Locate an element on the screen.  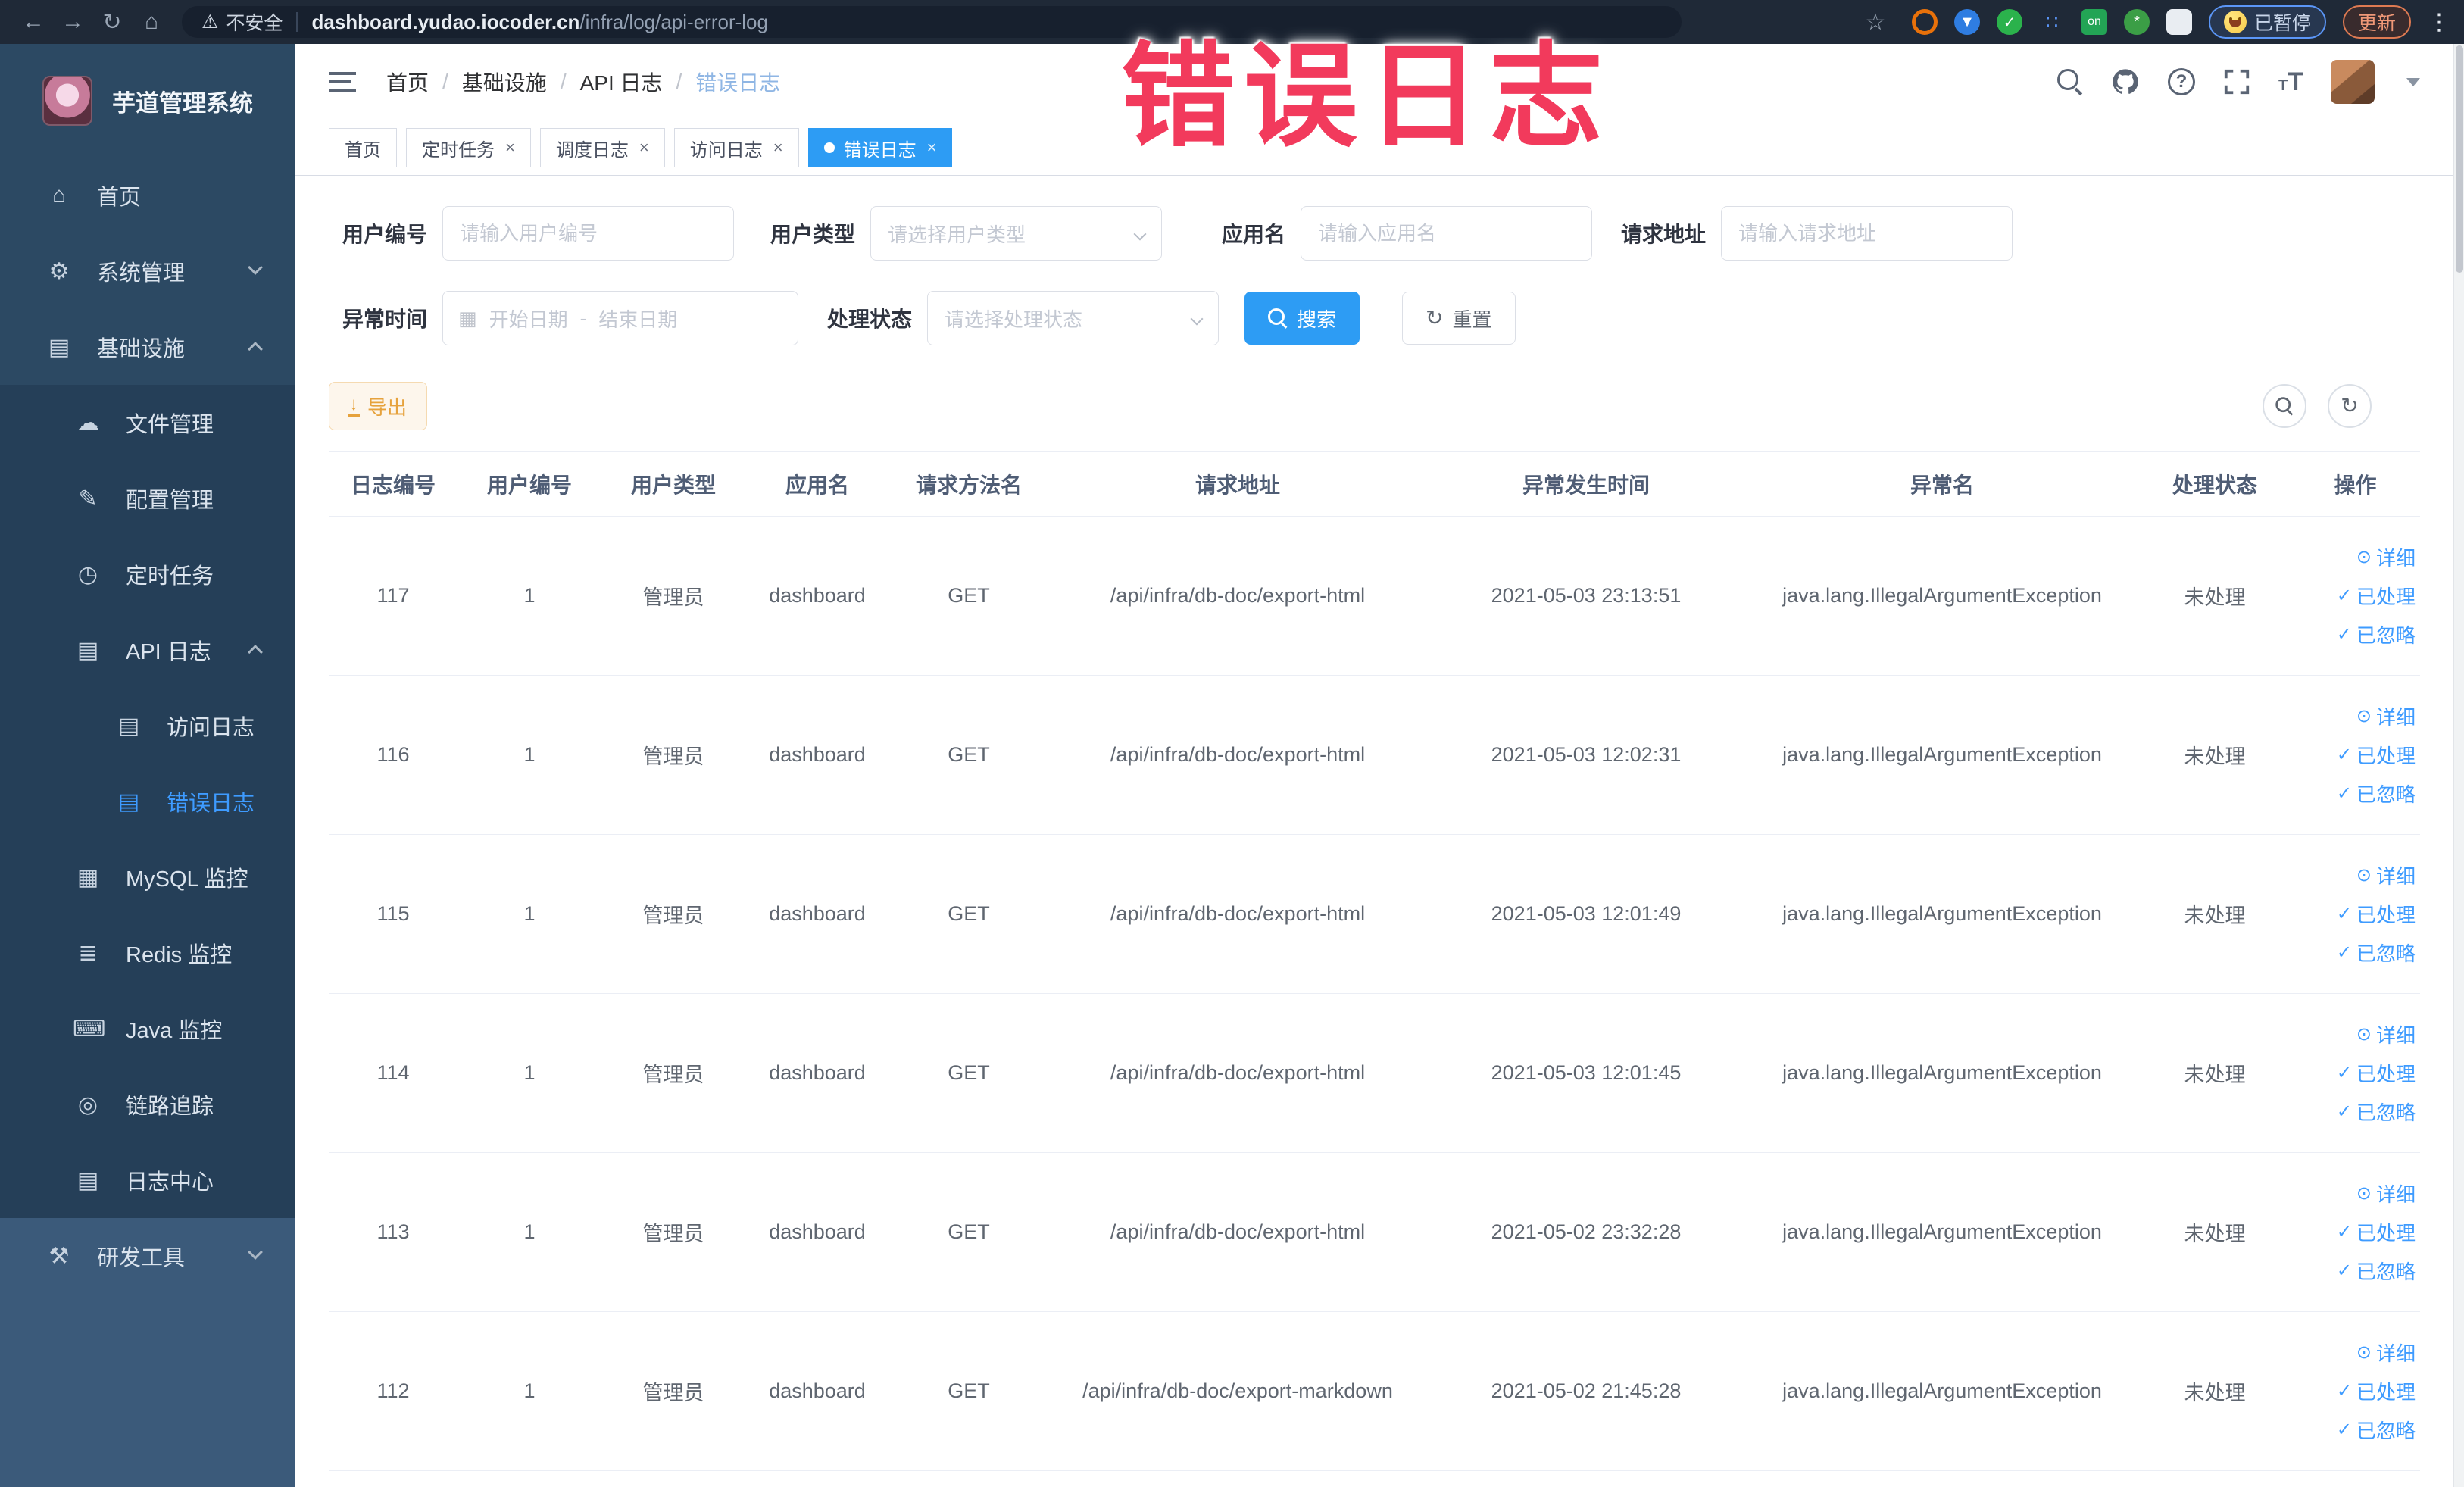
timer-icon: ◷ is located at coordinates (87, 574).